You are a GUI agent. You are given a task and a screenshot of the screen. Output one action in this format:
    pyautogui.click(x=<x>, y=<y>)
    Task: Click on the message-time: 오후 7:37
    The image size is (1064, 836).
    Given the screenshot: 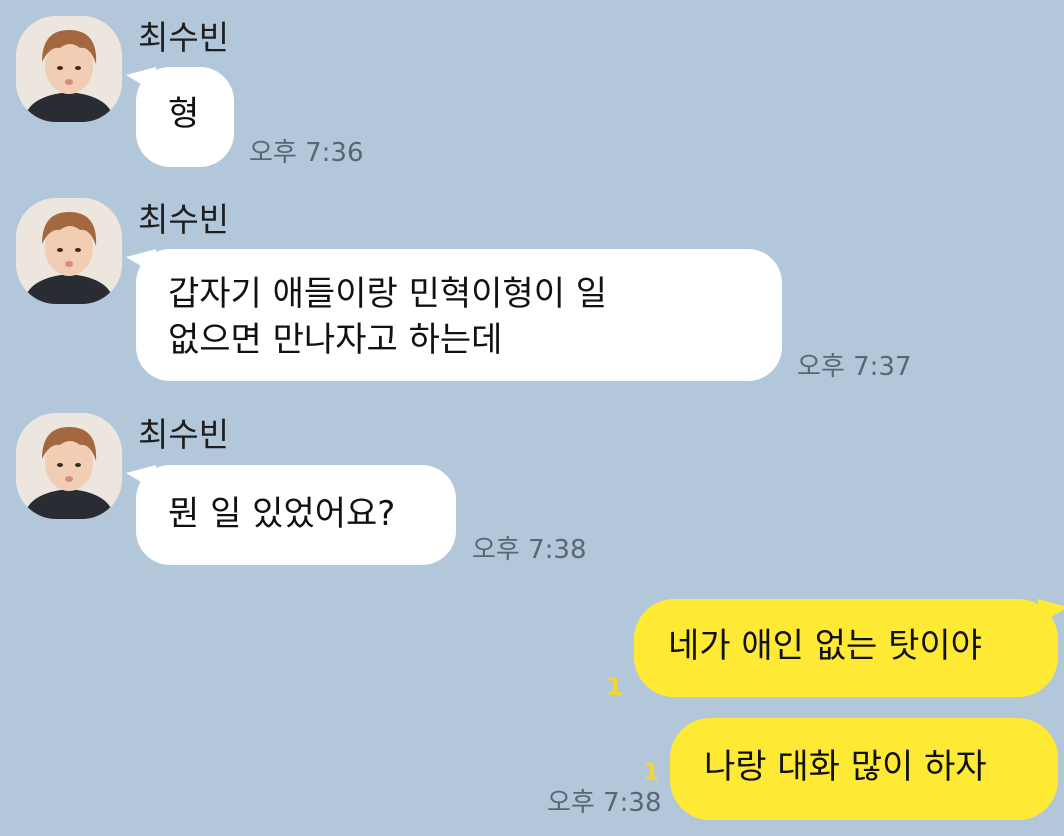 What is the action you would take?
    pyautogui.click(x=854, y=367)
    